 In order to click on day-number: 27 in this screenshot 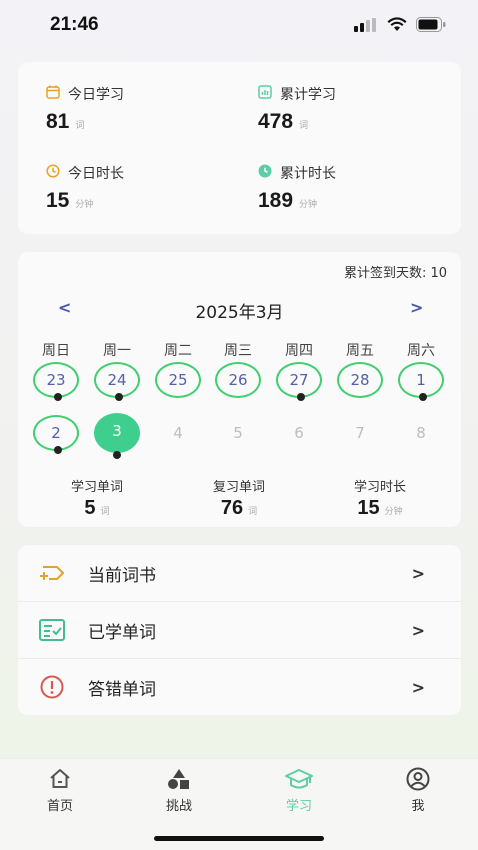, I will do `click(299, 380)`.